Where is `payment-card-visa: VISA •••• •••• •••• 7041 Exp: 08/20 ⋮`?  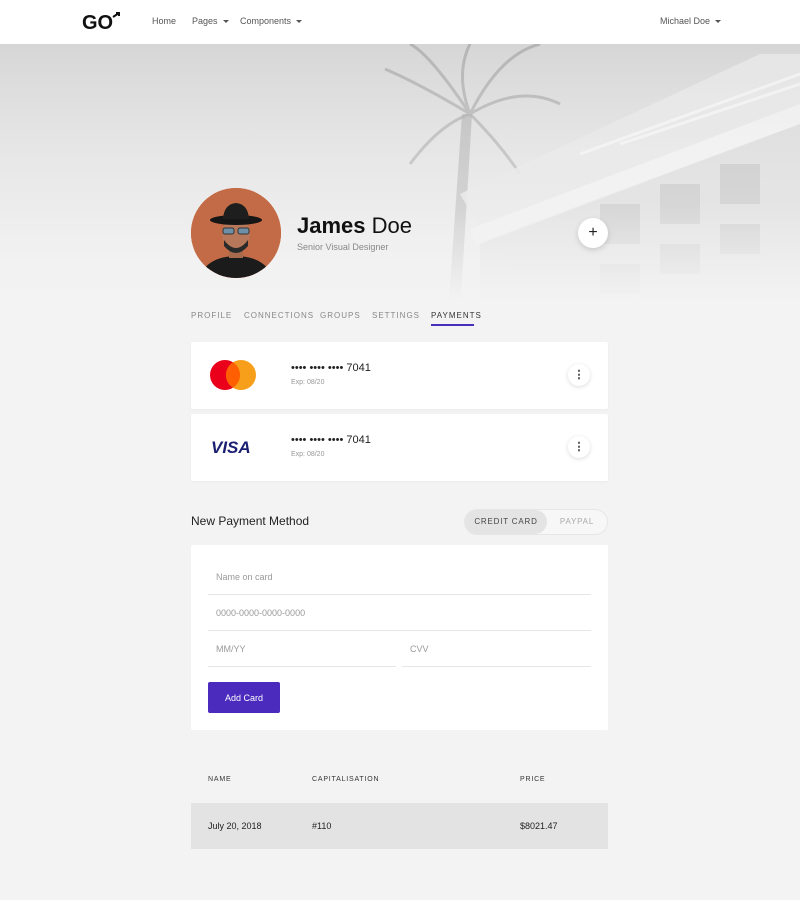
payment-card-visa: VISA •••• •••• •••• 7041 Exp: 08/20 ⋮ is located at coordinates (399, 447).